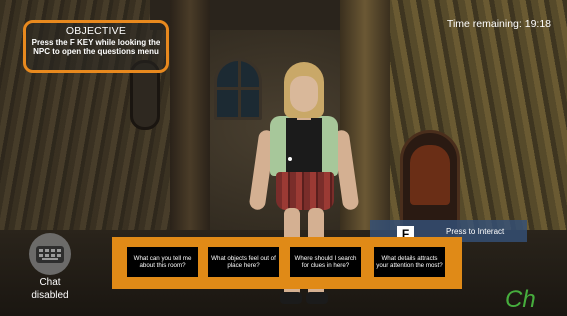 Image resolution: width=567 pixels, height=316 pixels. What do you see at coordinates (50, 295) in the screenshot?
I see `chat-status-line2: disabled` at bounding box center [50, 295].